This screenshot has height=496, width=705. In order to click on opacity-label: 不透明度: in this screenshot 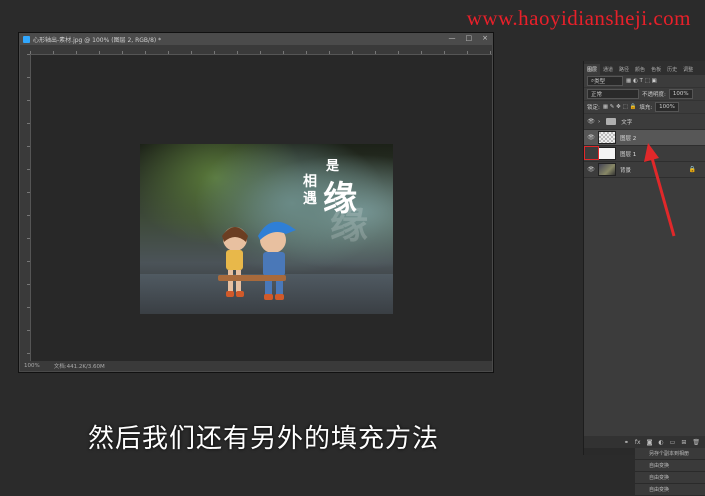, I will do `click(654, 95)`.